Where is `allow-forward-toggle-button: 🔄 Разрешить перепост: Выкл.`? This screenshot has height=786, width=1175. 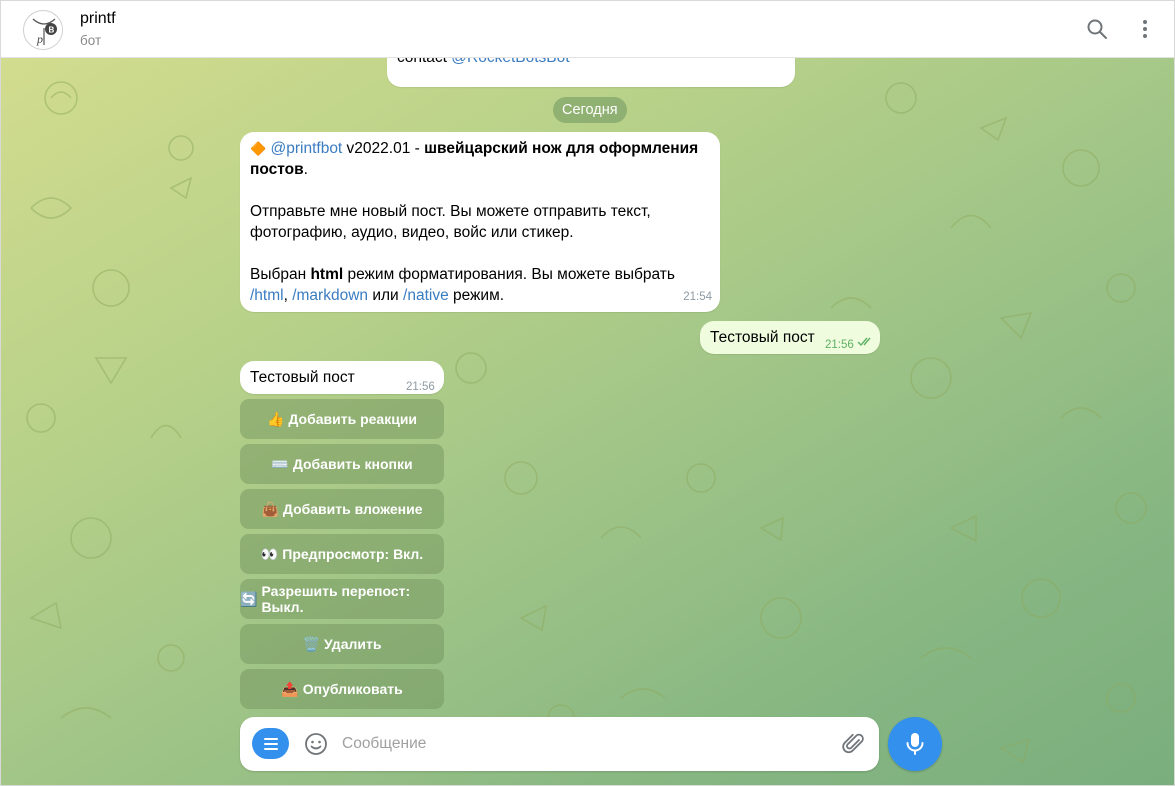 allow-forward-toggle-button: 🔄 Разрешить перепост: Выкл. is located at coordinates (342, 599).